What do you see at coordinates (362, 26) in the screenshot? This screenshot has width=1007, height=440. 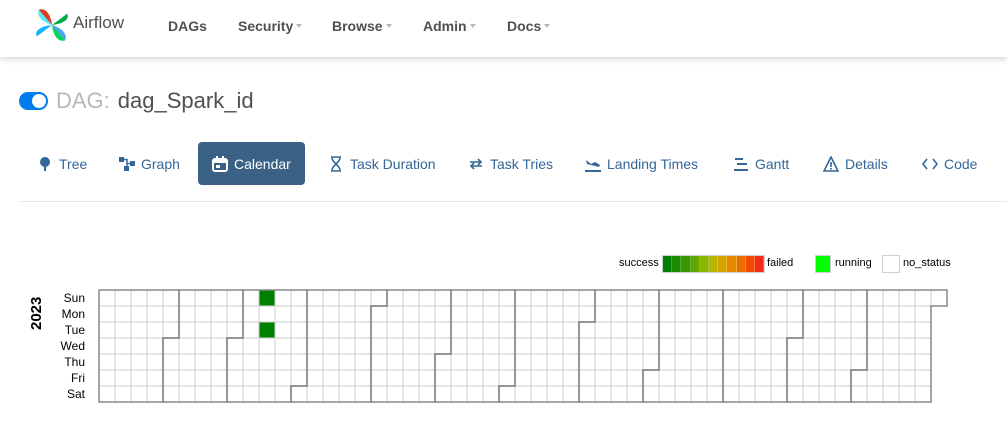 I see `nav-browse: Browse` at bounding box center [362, 26].